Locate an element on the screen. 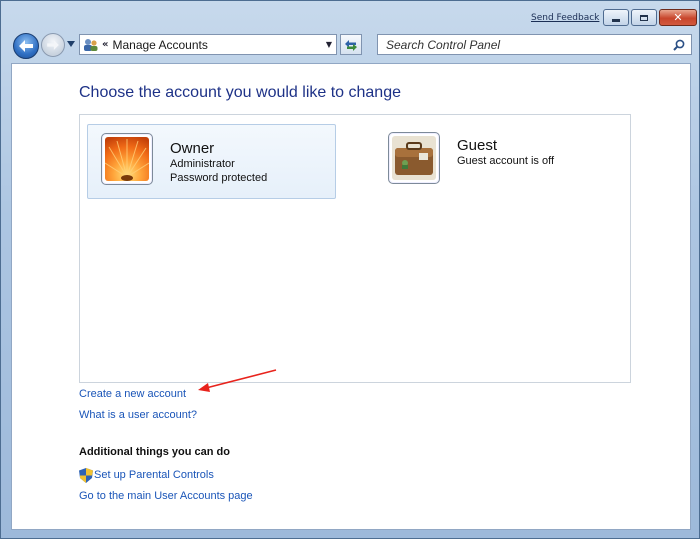 The width and height of the screenshot is (700, 539). back-button is located at coordinates (26, 46).